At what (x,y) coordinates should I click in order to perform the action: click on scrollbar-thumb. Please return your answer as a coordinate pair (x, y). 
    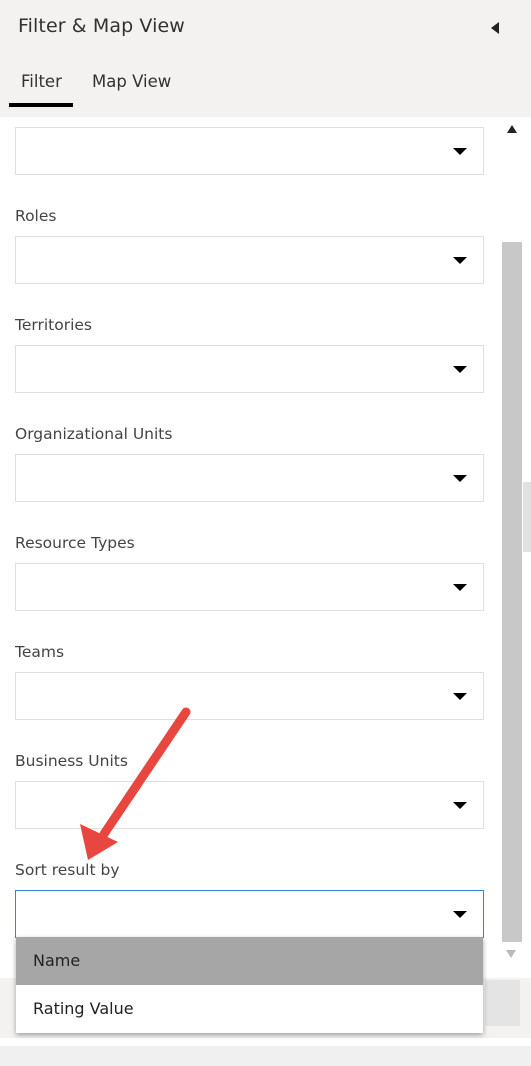
    Looking at the image, I should click on (512, 592).